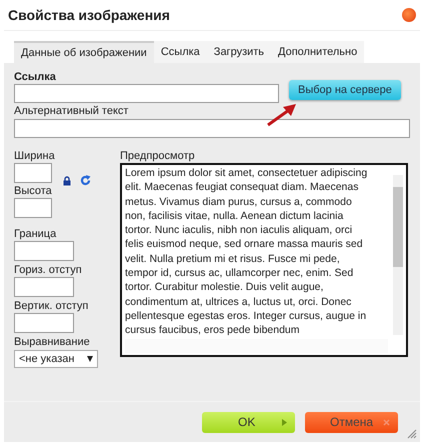 The width and height of the screenshot is (424, 446). Describe the element at coordinates (34, 156) in the screenshot. I see `field-label: Ширина` at that location.